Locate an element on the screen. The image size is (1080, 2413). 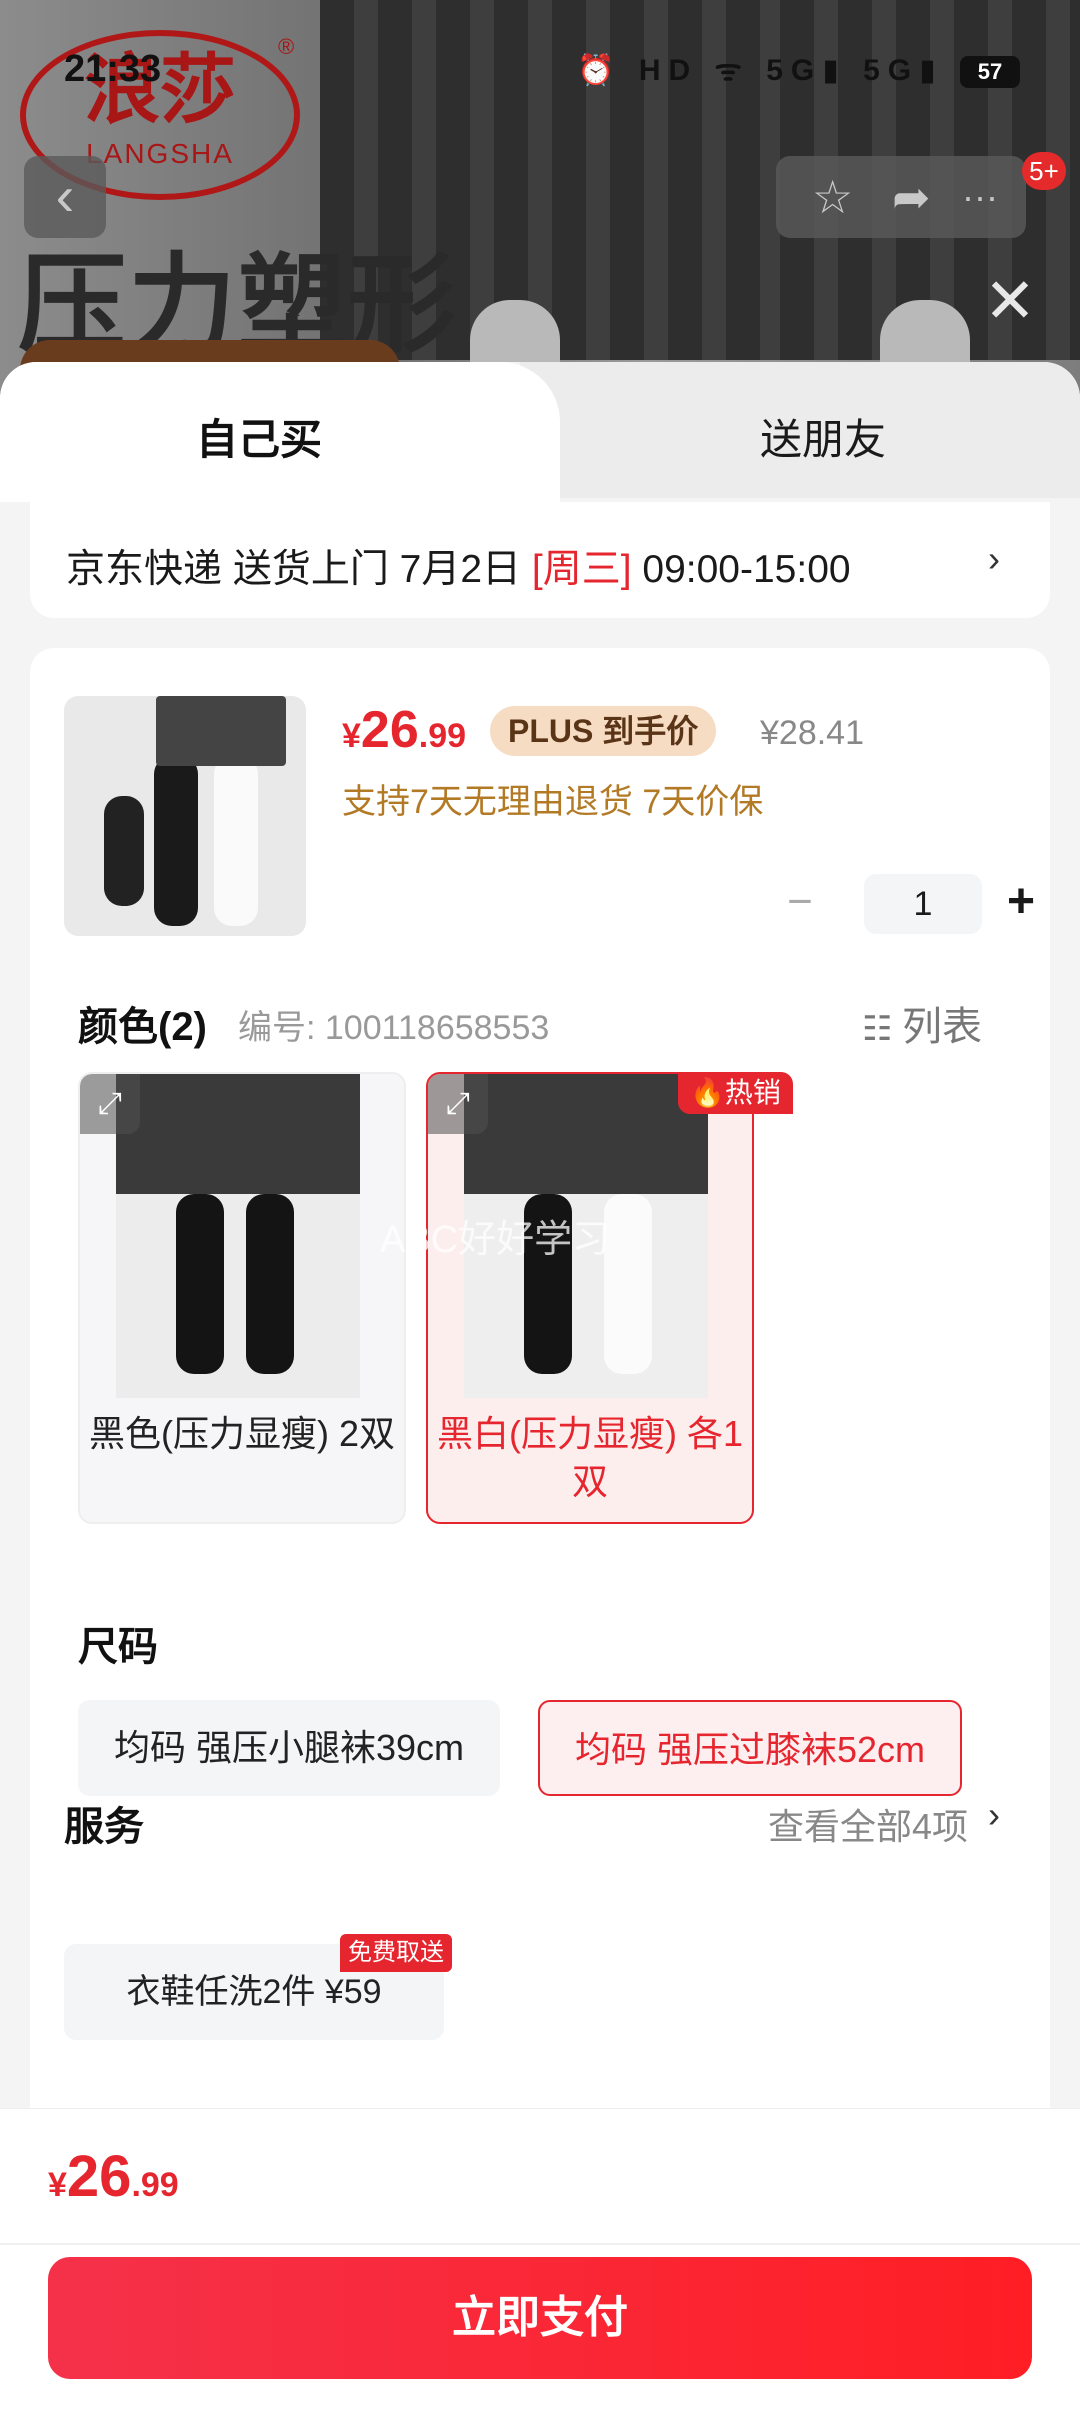
top-action-group: ☆ ➦ ··· is located at coordinates (901, 197).